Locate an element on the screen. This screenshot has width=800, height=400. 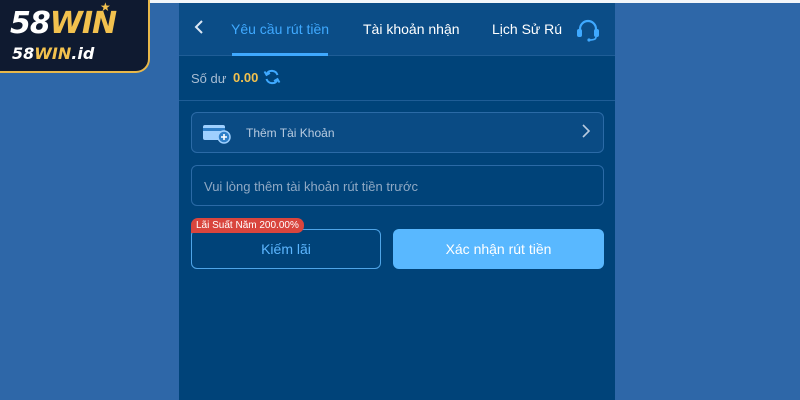
balance-label: Số dư is located at coordinates (209, 78).